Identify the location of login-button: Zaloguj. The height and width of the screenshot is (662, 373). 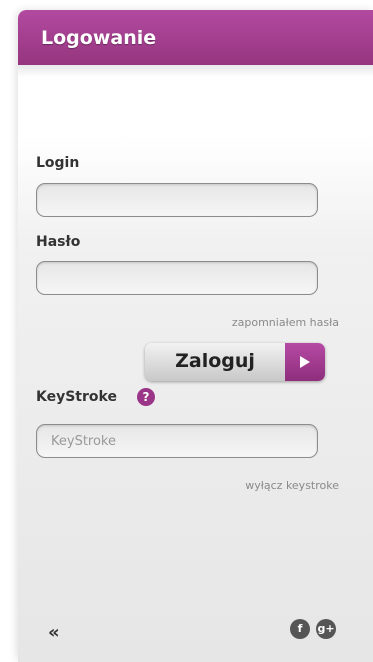
(235, 362).